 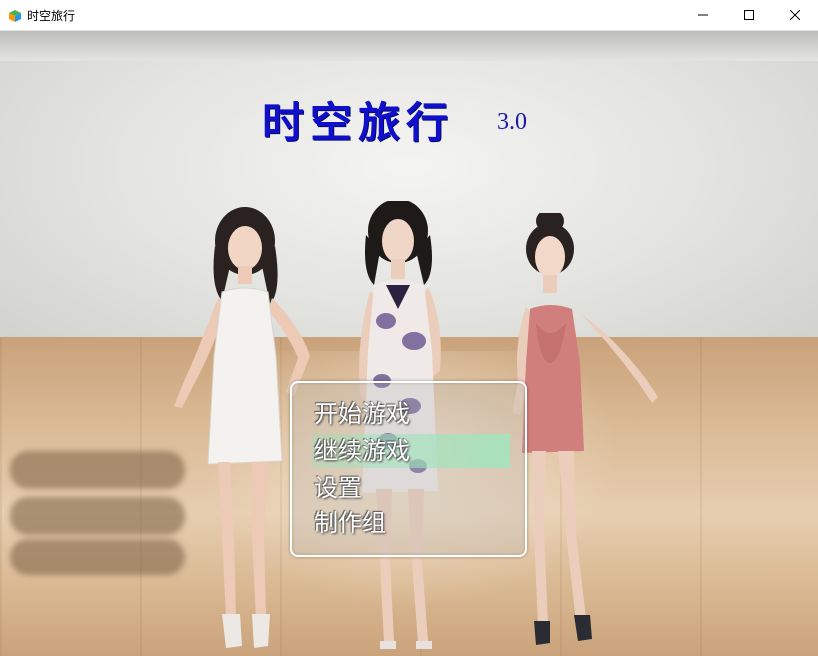 I want to click on maximize-button, so click(x=749, y=15).